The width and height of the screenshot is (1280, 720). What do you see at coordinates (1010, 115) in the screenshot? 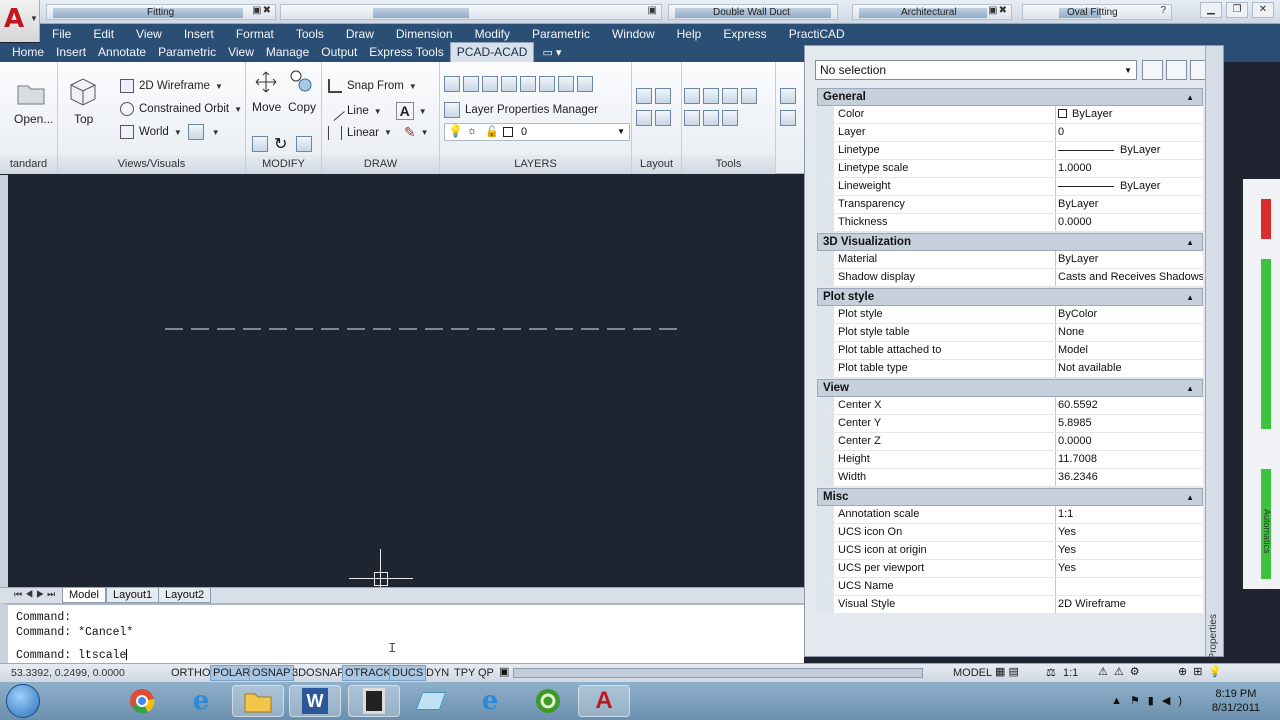
I see `property-row: Color ByLayer` at bounding box center [1010, 115].